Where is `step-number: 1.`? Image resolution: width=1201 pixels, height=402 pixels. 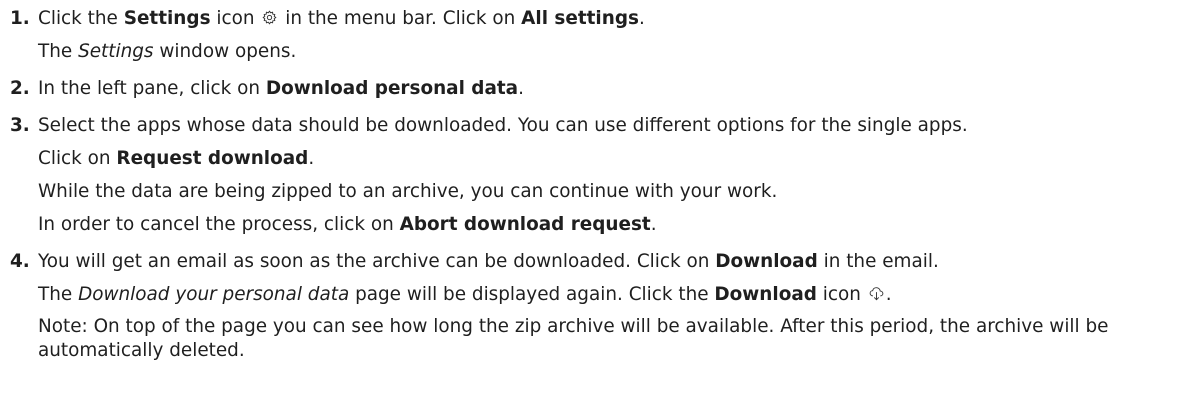
step-number: 1. is located at coordinates (20, 18).